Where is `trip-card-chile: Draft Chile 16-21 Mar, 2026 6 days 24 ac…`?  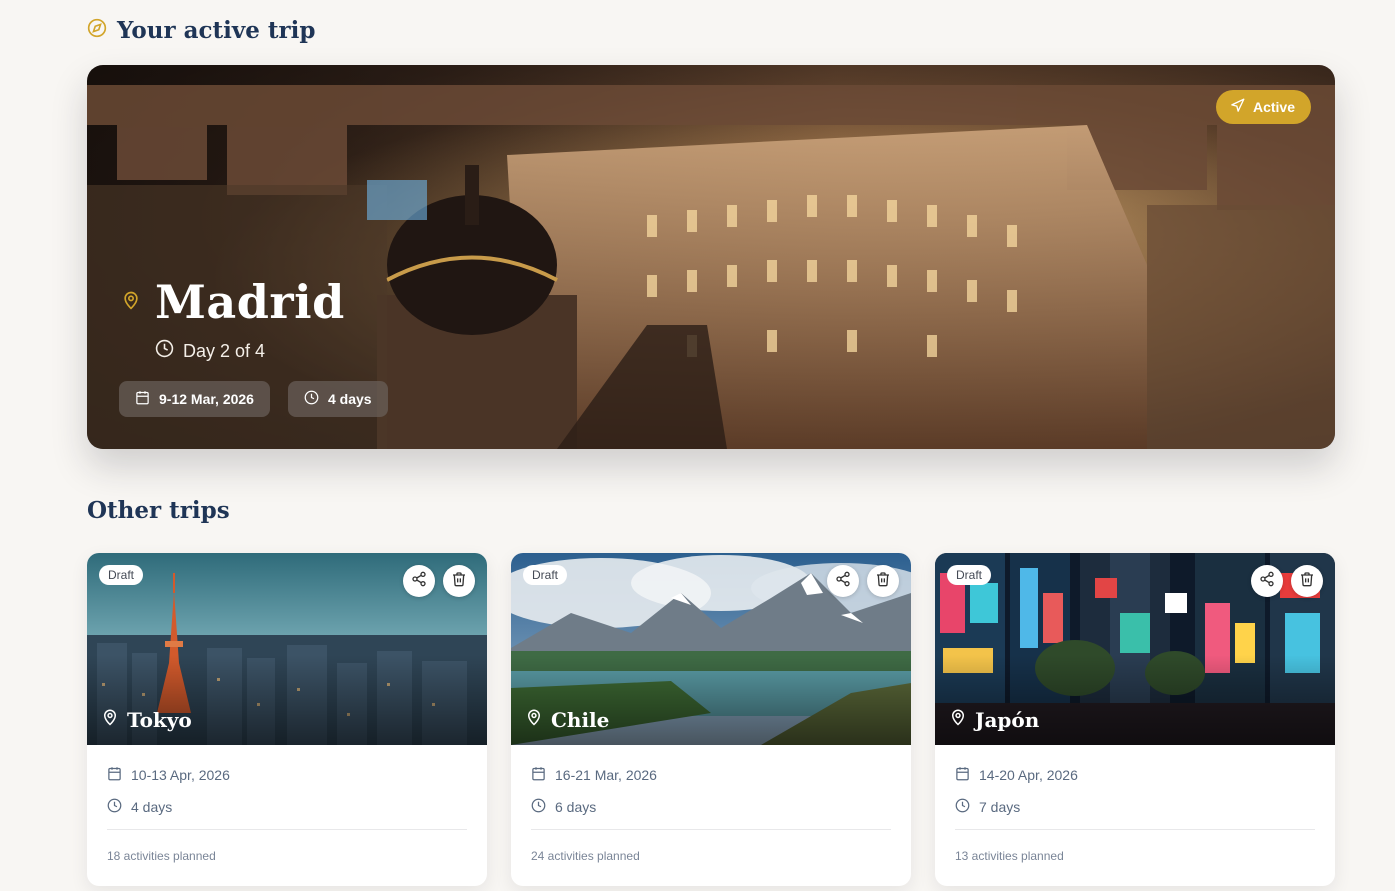
trip-card-chile: Draft Chile 16-21 Mar, 2026 6 days 24 ac… is located at coordinates (711, 719).